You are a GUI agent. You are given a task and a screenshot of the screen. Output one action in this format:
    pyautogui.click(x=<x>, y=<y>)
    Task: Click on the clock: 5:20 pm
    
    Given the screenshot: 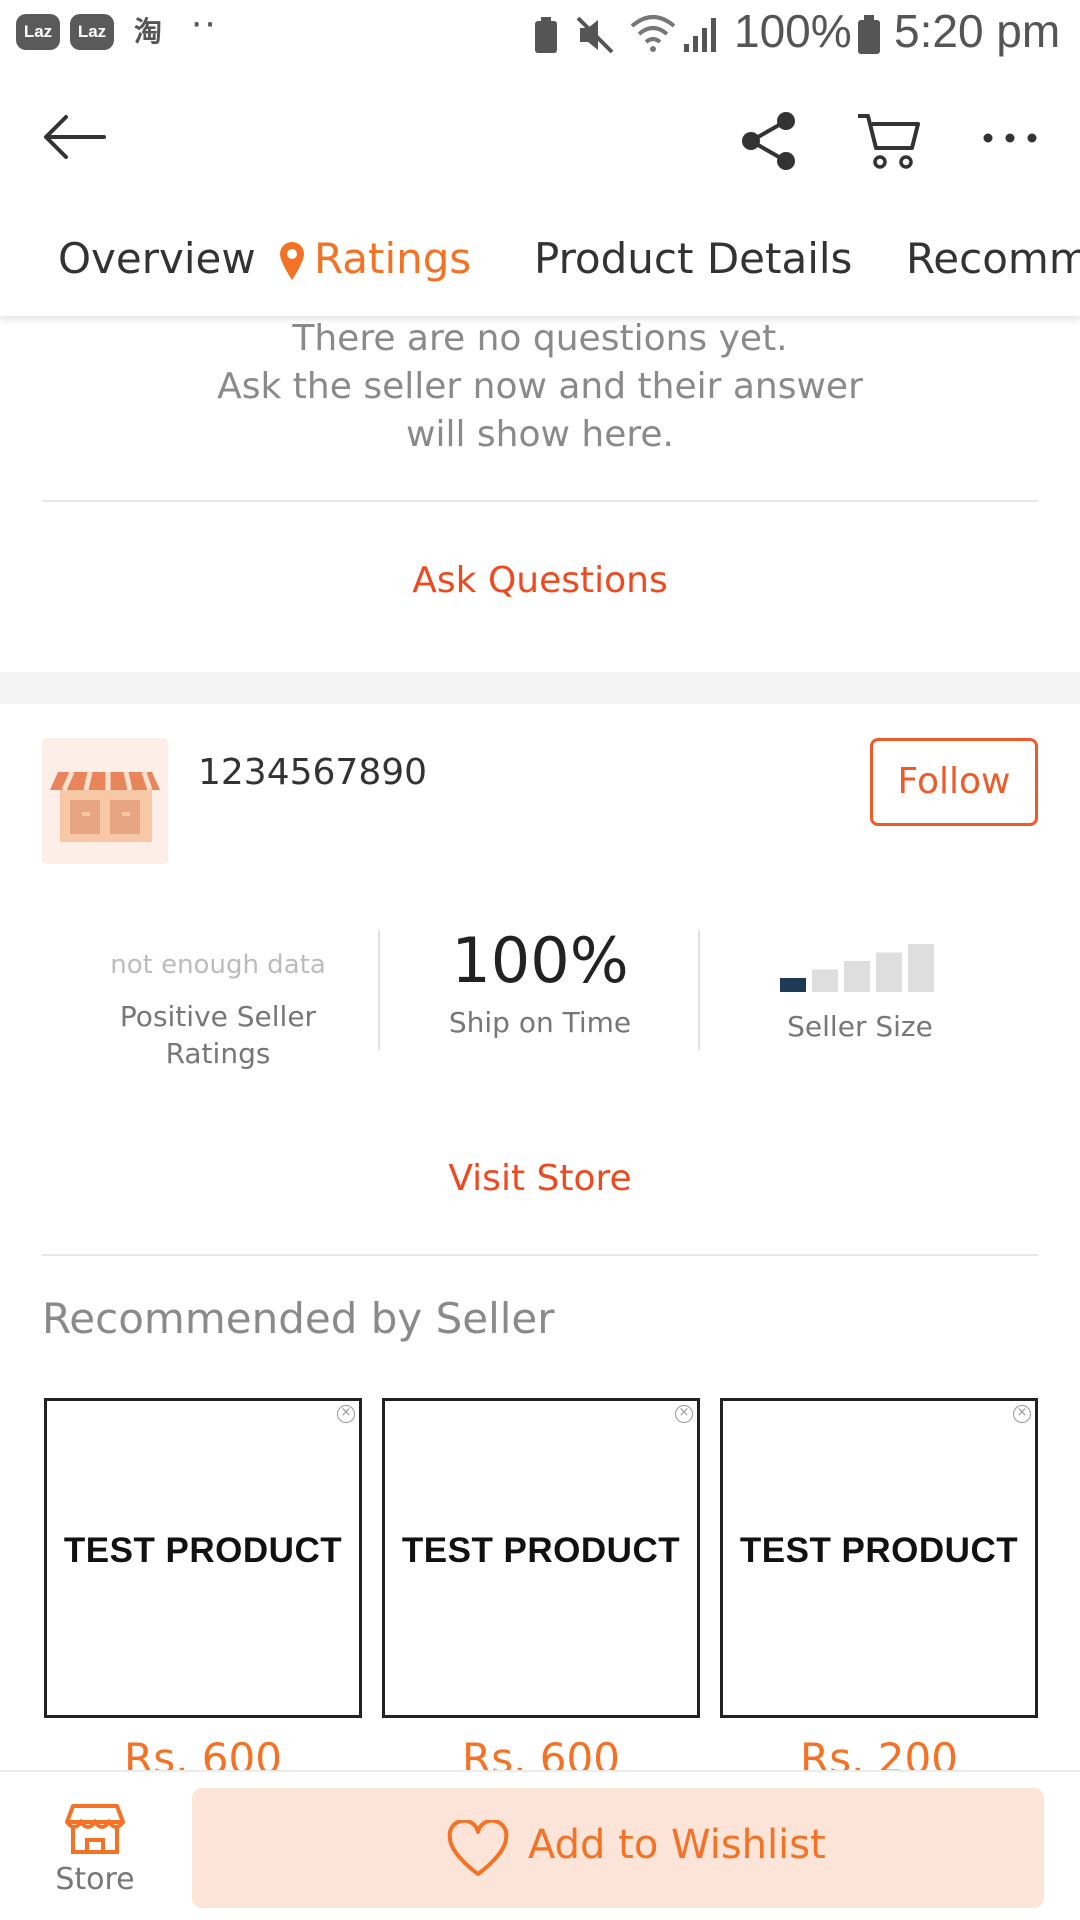 What is the action you would take?
    pyautogui.click(x=977, y=31)
    